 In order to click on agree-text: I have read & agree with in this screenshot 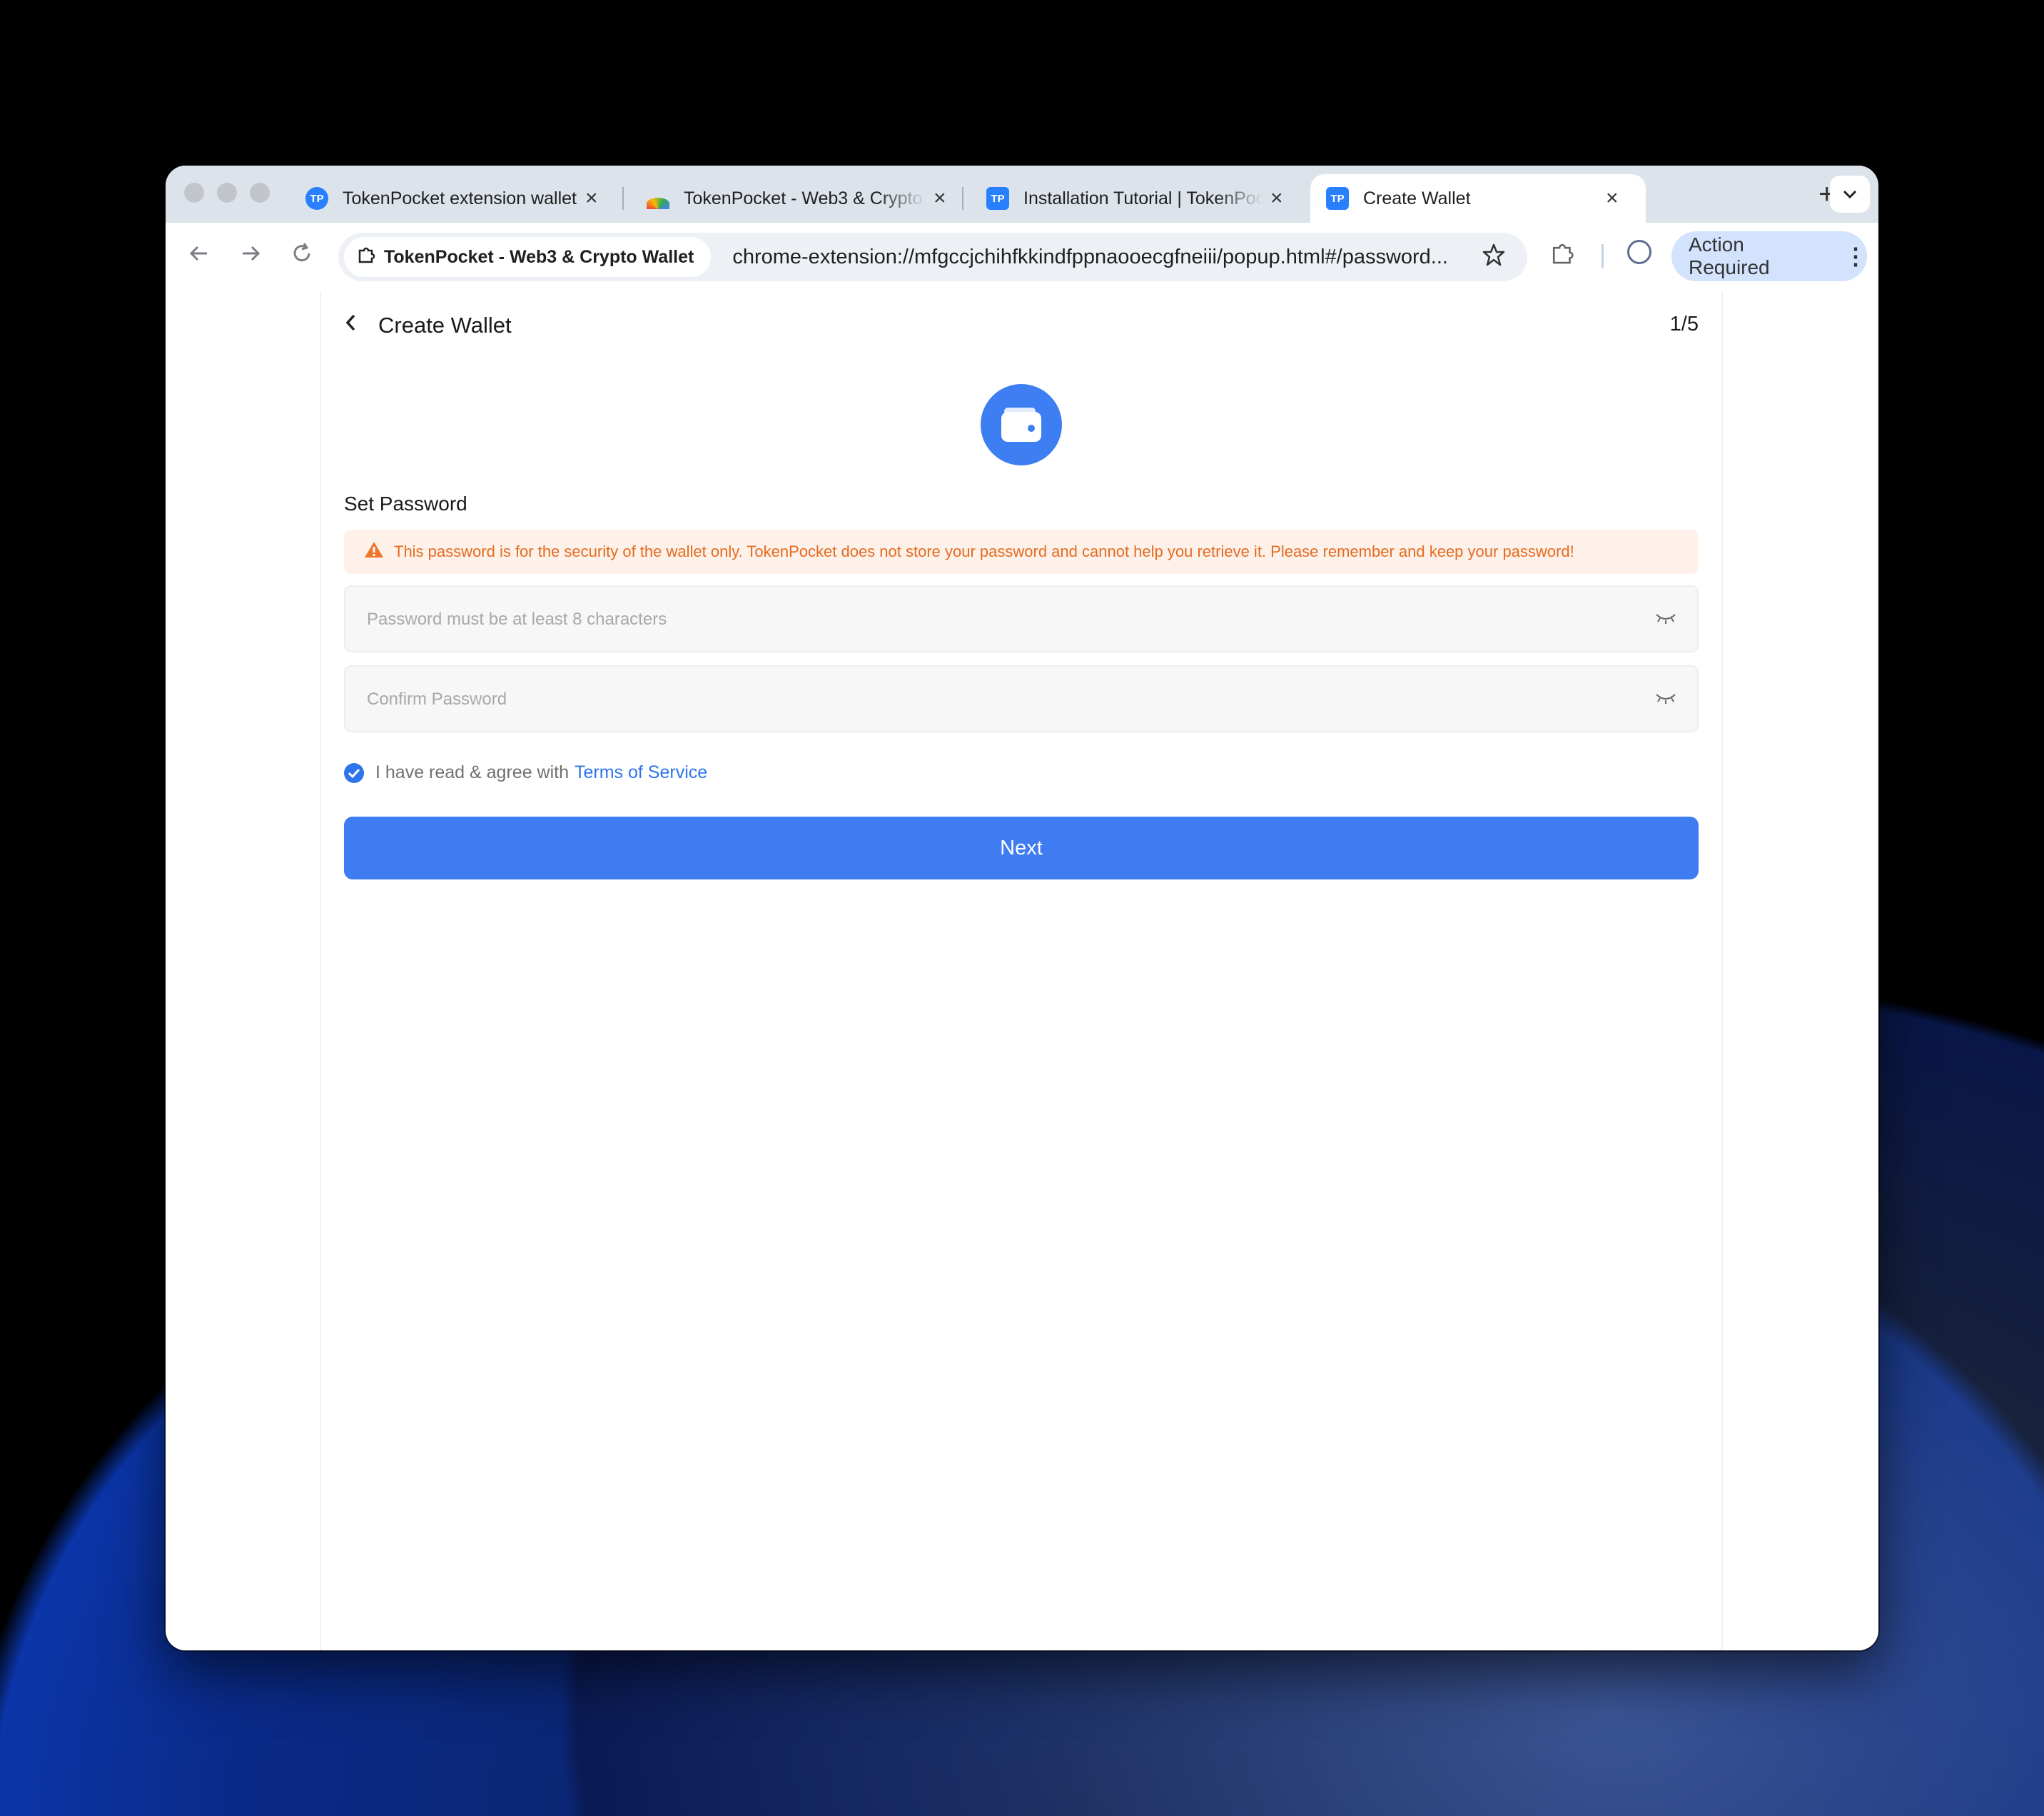, I will do `click(472, 772)`.